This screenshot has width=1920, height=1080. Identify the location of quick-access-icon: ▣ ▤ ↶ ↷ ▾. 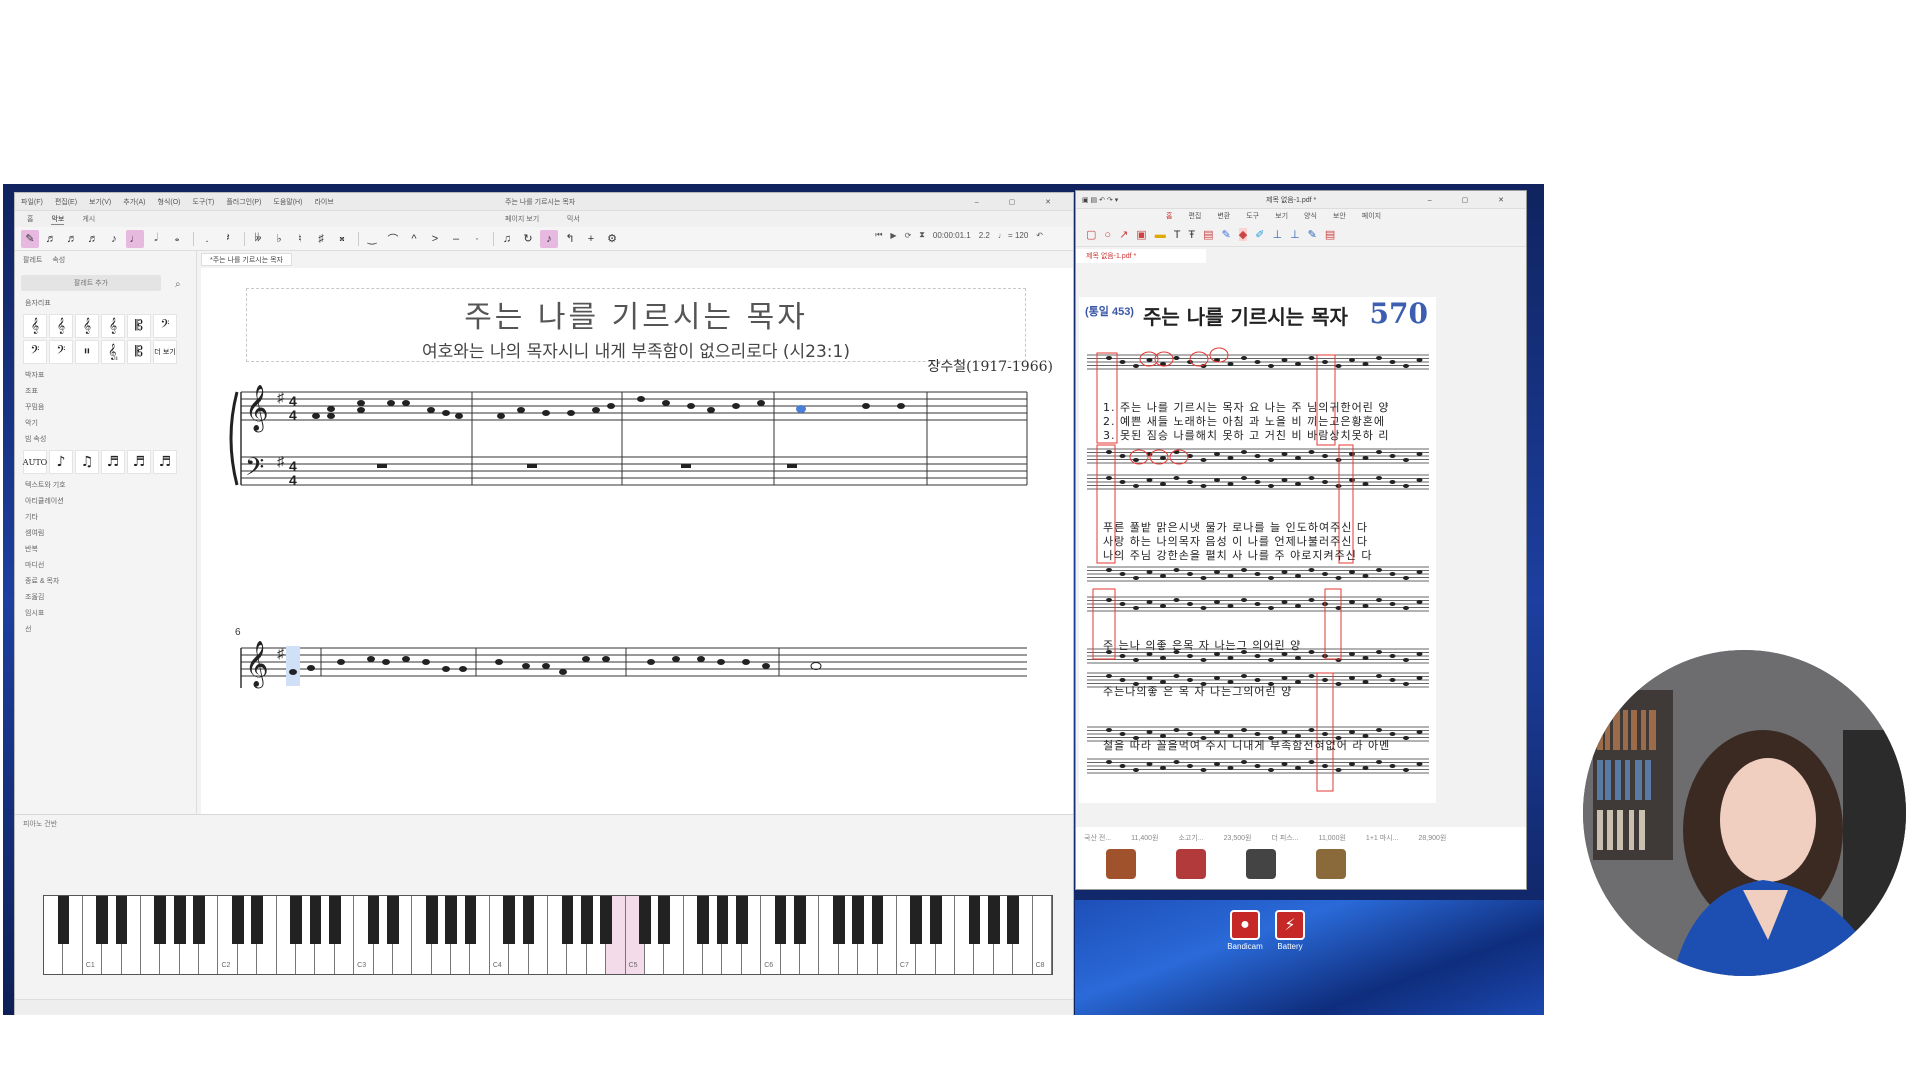
(1100, 200).